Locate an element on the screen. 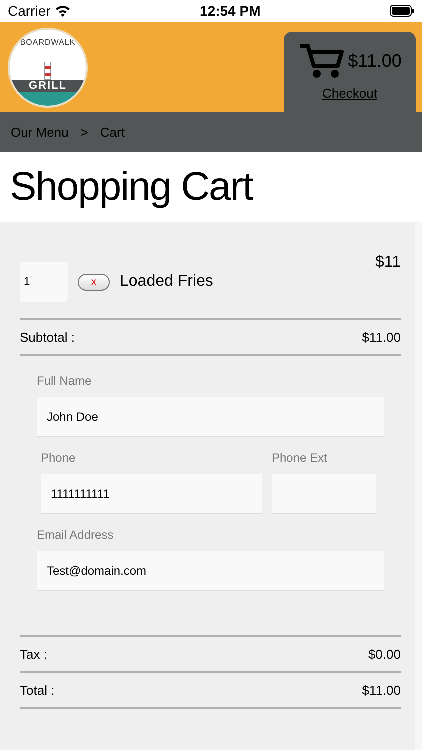 The height and width of the screenshot is (750, 422). item-price: $11 is located at coordinates (388, 263).